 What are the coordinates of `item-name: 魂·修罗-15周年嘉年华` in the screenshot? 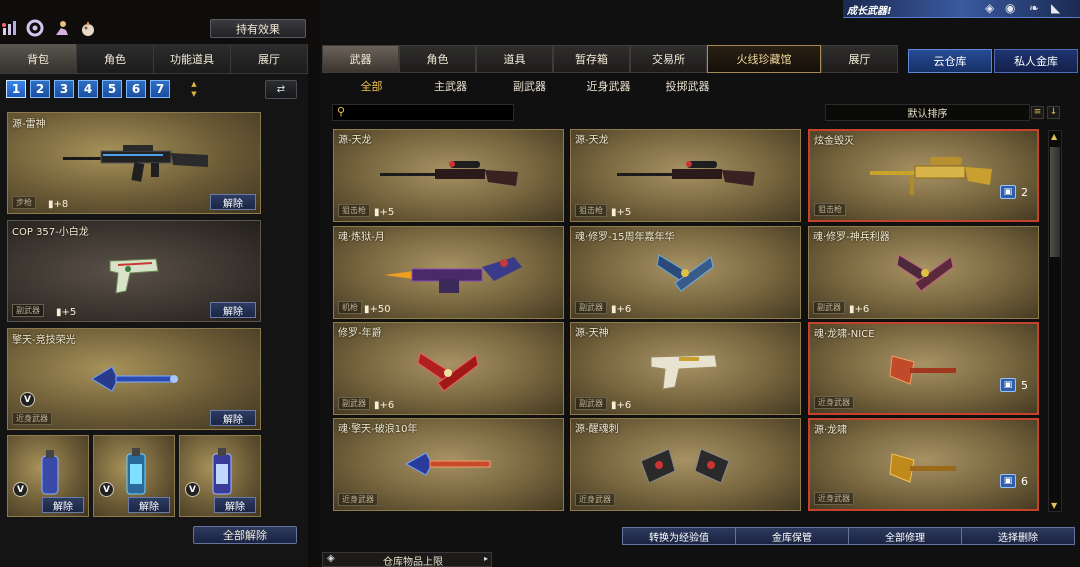 It's located at (625, 237).